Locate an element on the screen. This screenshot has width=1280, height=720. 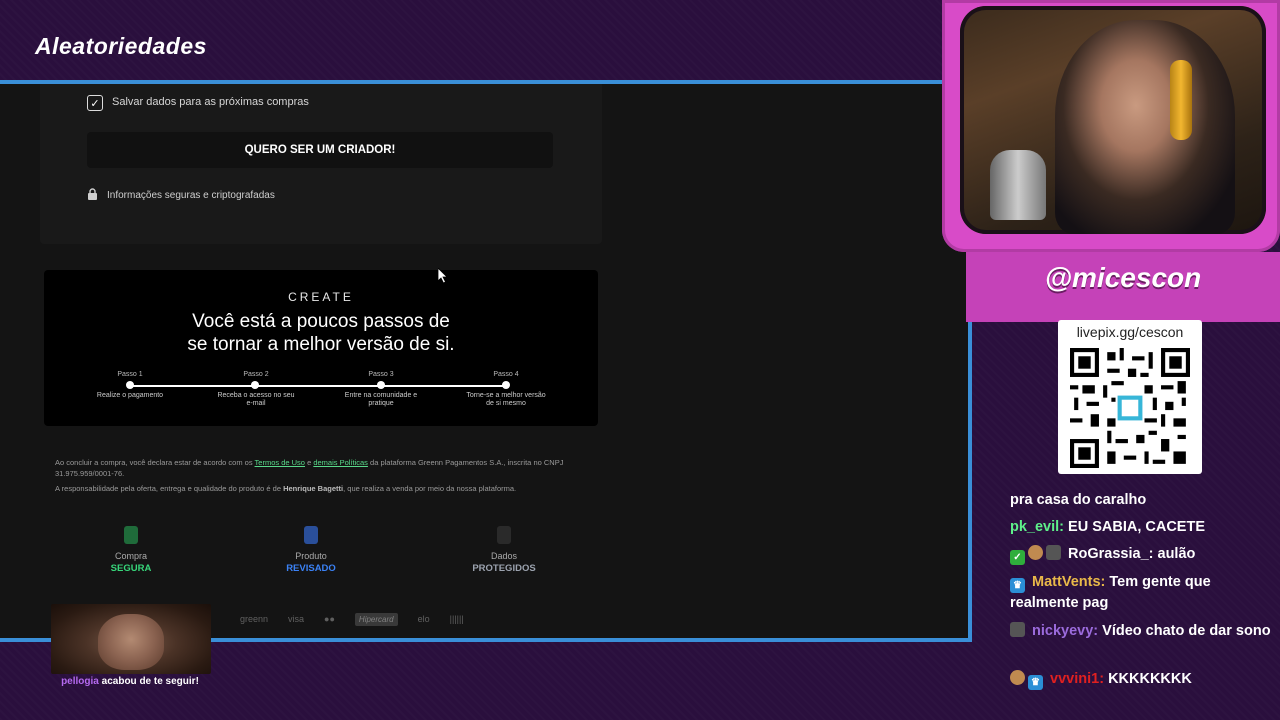
steps-progress-line is located at coordinates (318, 386).